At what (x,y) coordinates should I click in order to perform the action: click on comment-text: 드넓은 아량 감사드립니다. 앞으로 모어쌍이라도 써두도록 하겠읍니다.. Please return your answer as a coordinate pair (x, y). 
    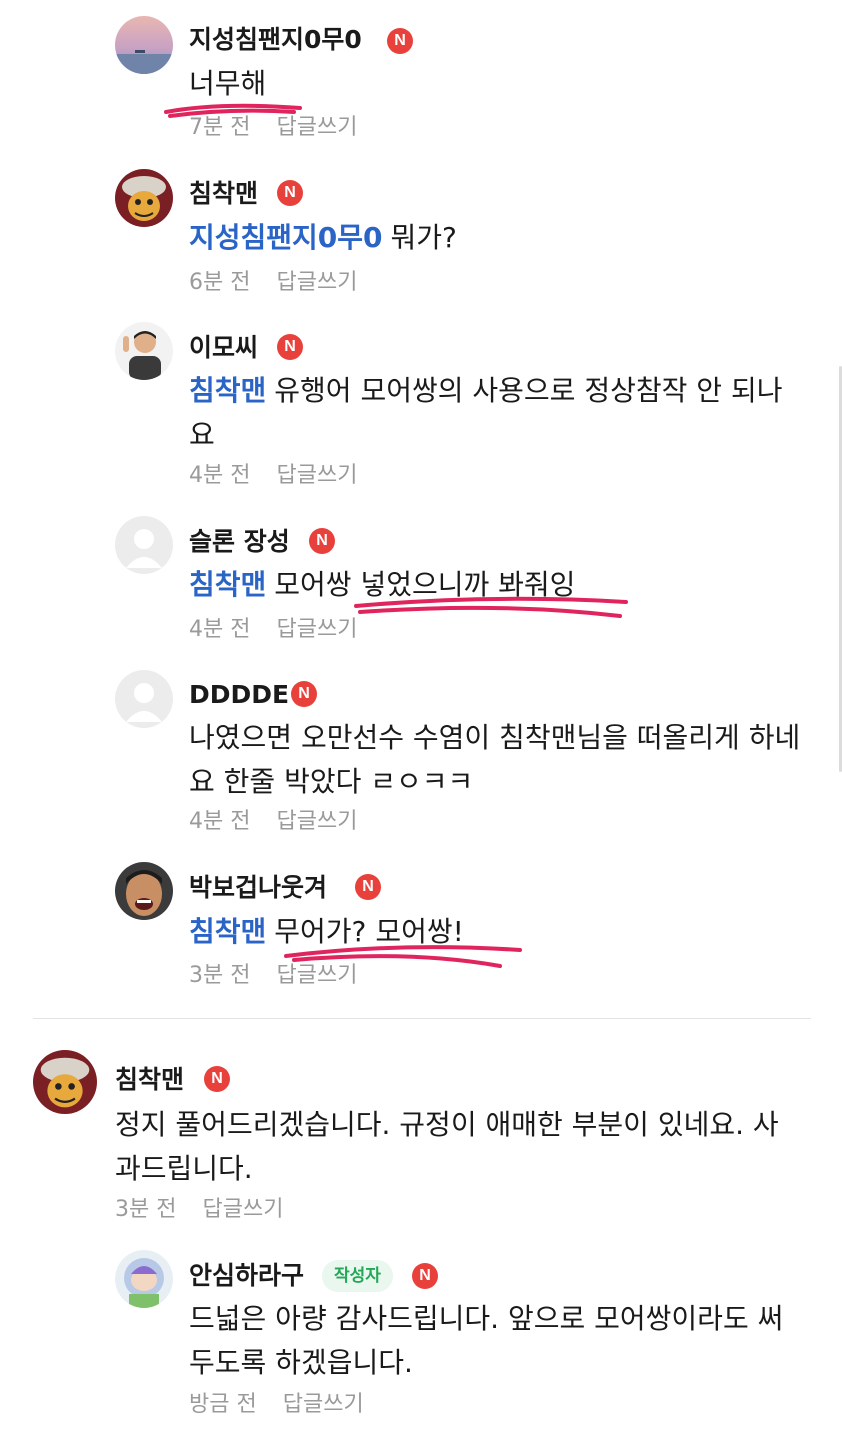
    Looking at the image, I should click on (489, 1341).